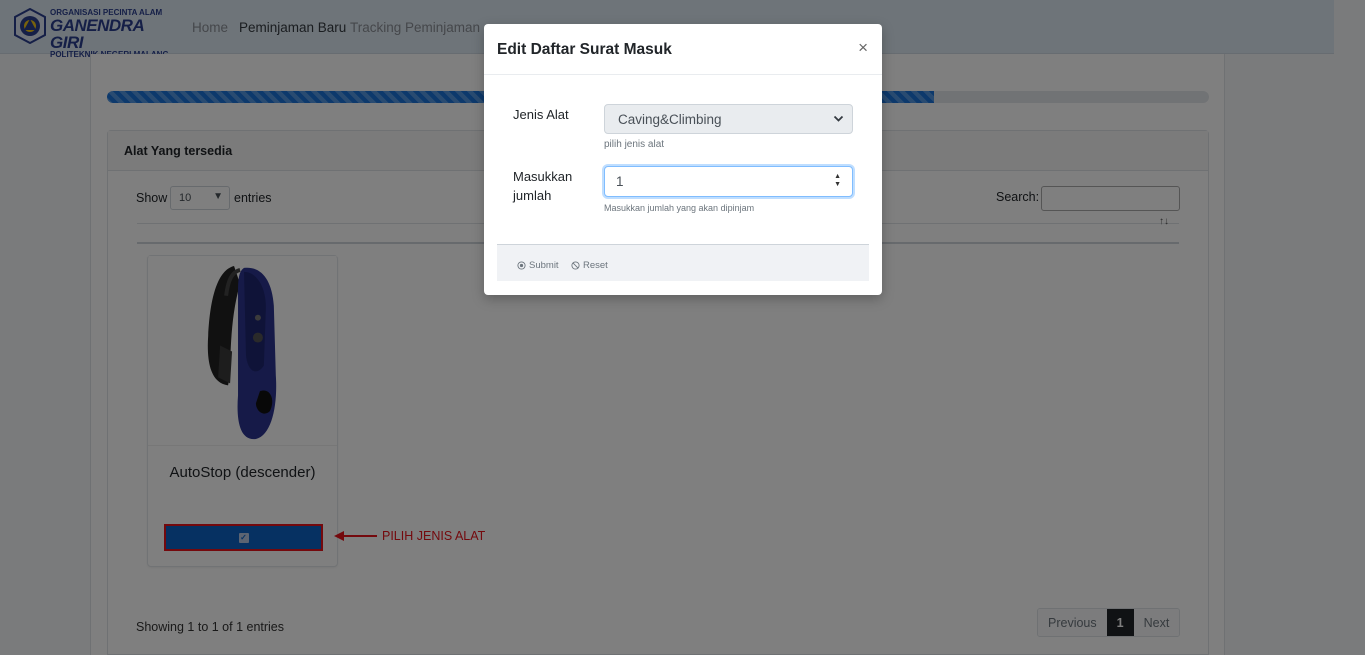 The image size is (1365, 655). Describe the element at coordinates (532, 195) in the screenshot. I see `jumlah-label-line2: jumlah` at that location.